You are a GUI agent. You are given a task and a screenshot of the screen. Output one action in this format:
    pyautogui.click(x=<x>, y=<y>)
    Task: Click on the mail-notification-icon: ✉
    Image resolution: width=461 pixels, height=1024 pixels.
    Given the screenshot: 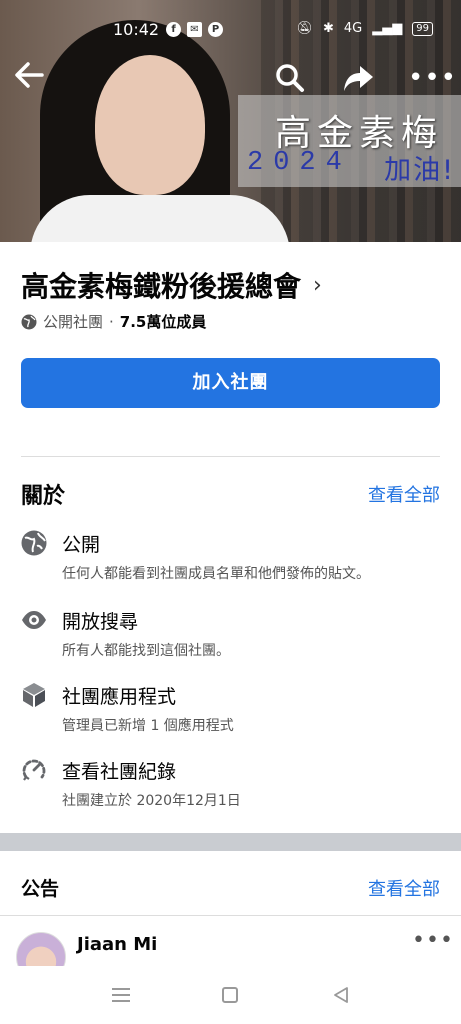 What is the action you would take?
    pyautogui.click(x=194, y=29)
    